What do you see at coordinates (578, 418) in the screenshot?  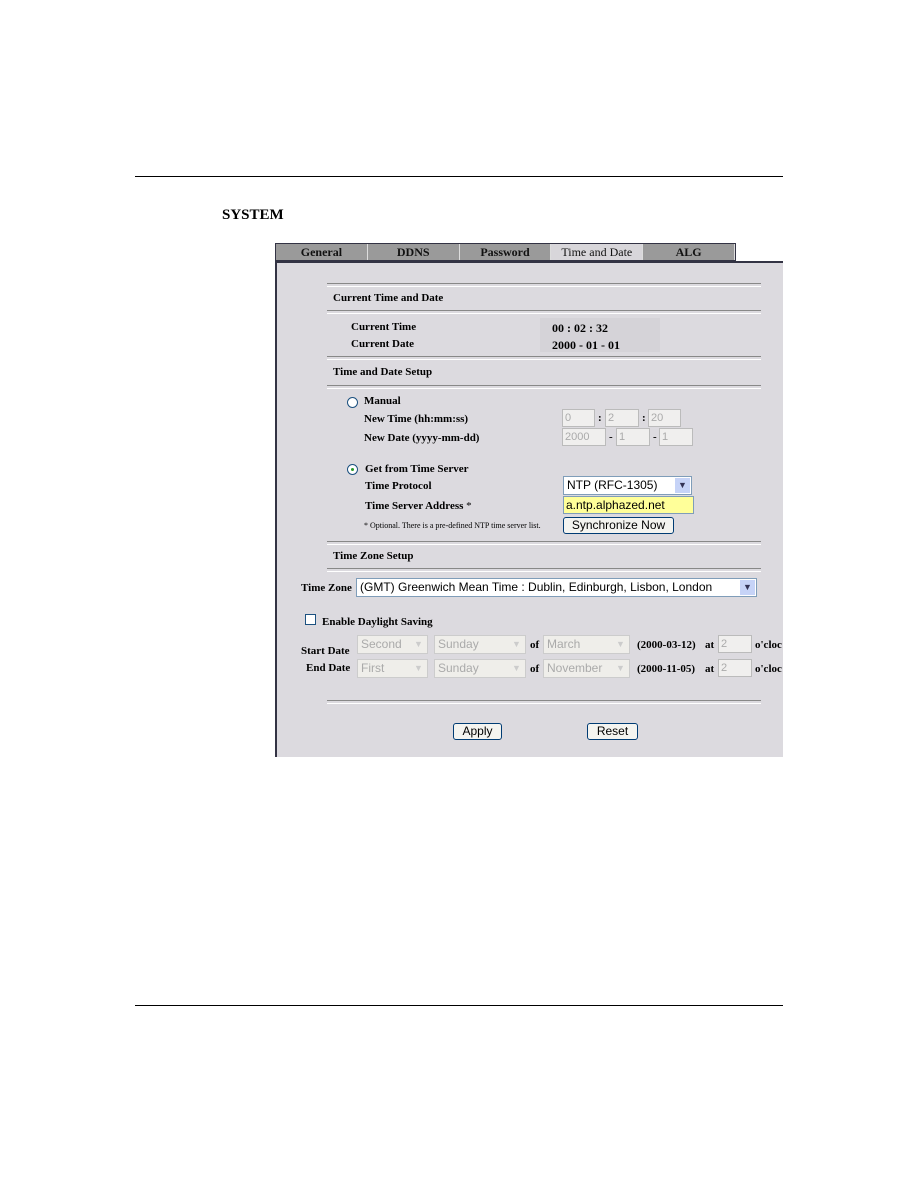 I see `hour-input: 0` at bounding box center [578, 418].